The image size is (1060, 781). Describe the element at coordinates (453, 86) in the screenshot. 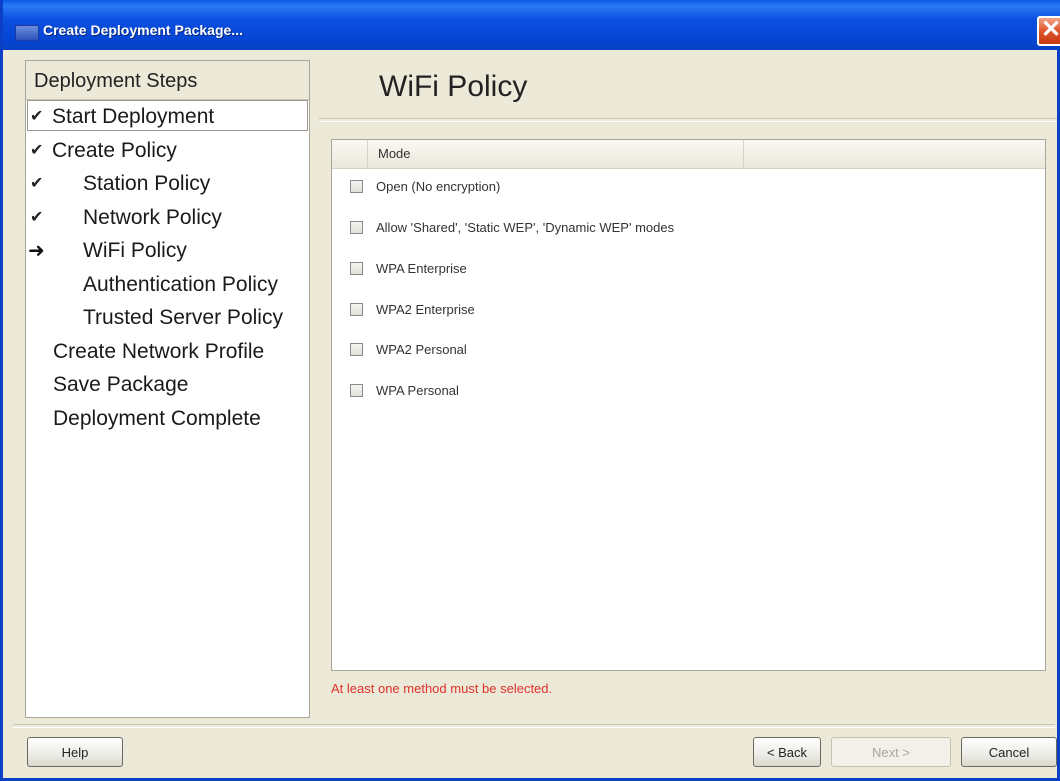

I see `page-title: WiFi Policy` at that location.